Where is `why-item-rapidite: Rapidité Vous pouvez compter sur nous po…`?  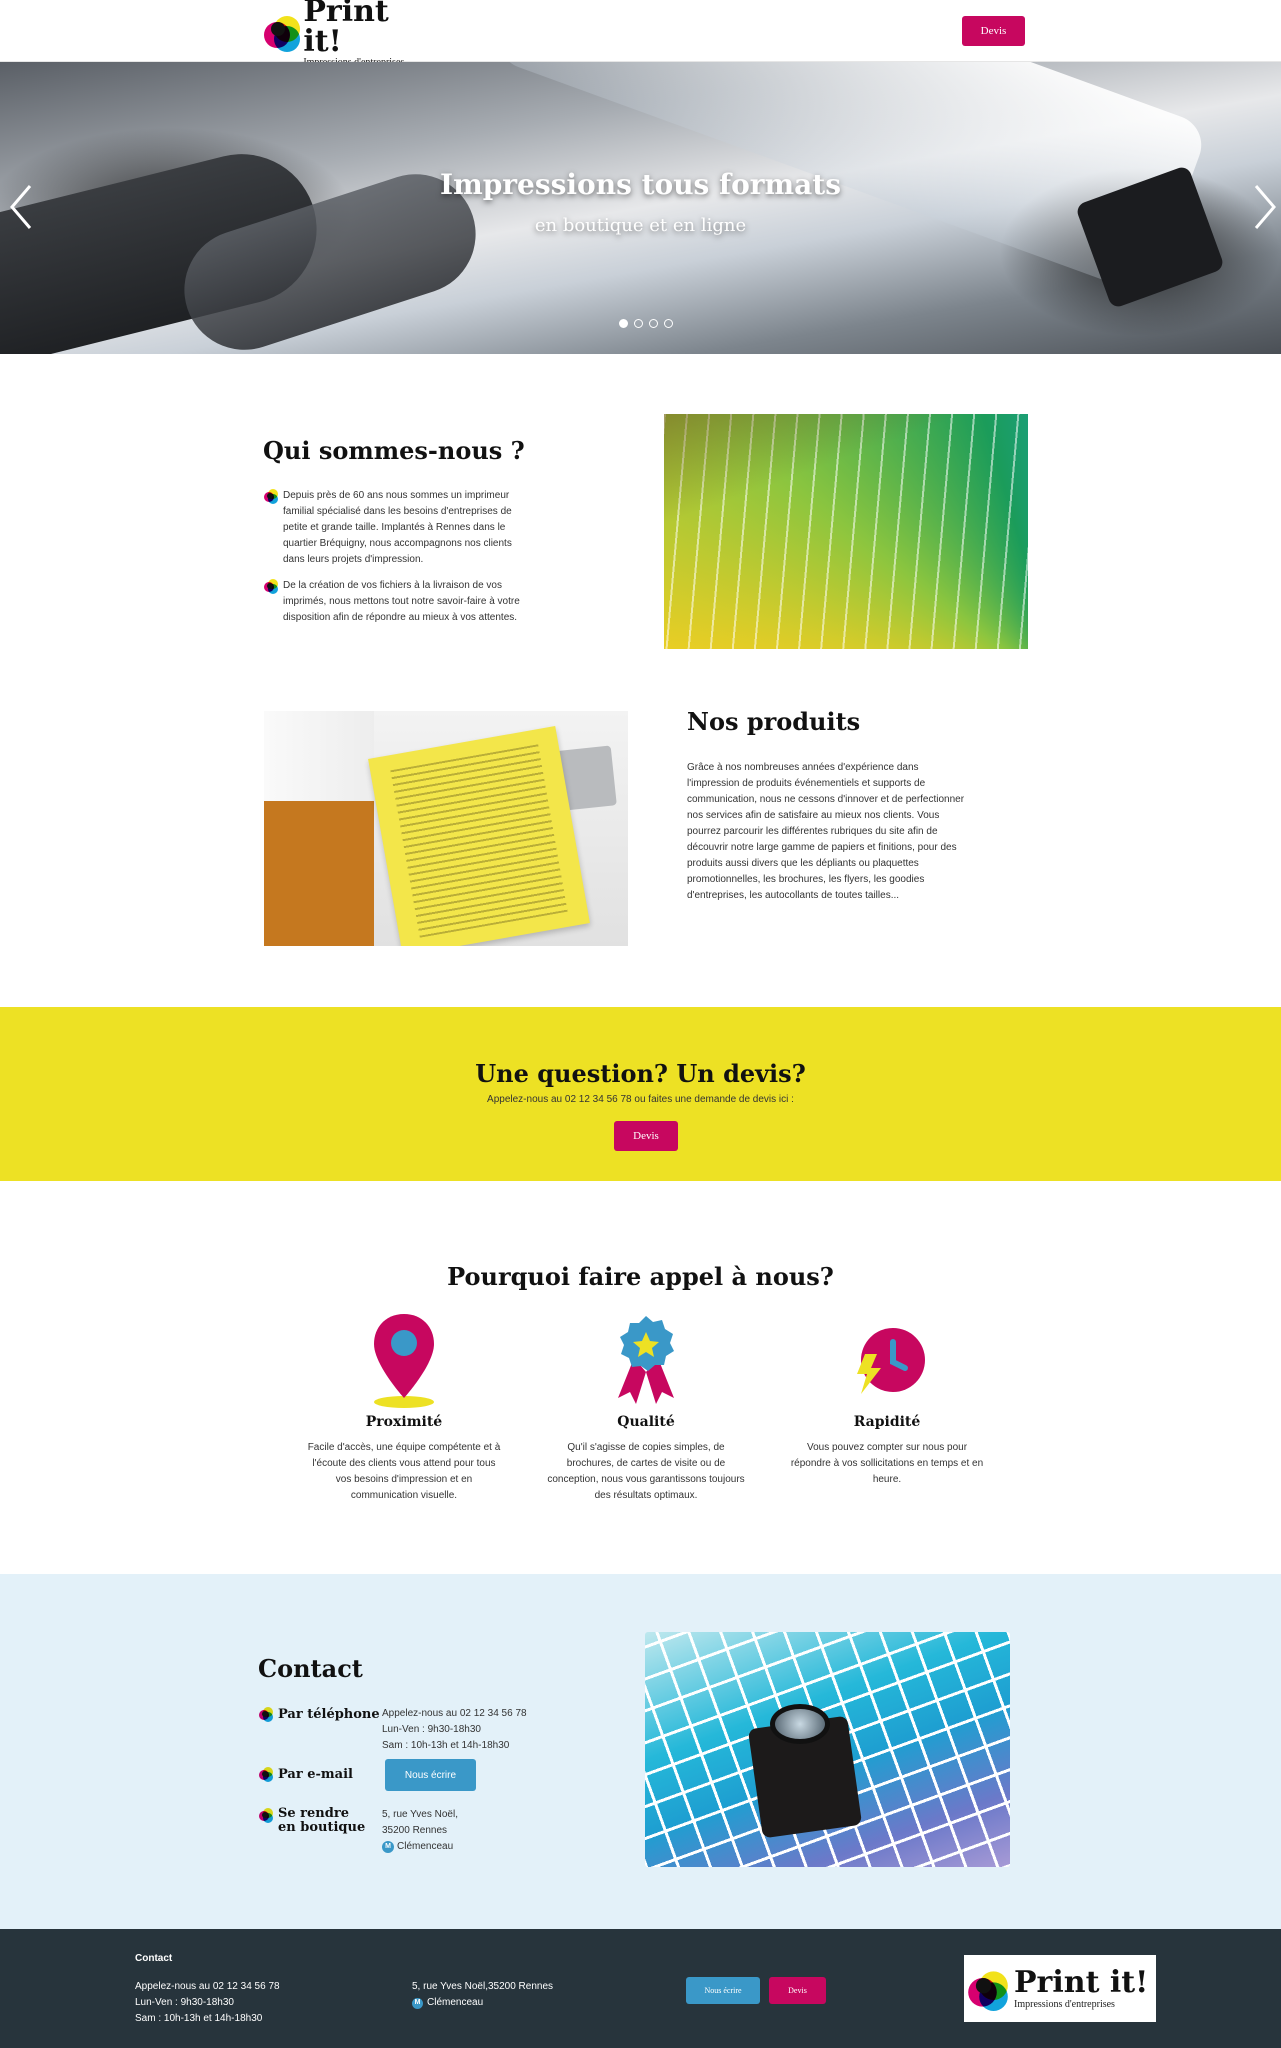 why-item-rapidite: Rapidité Vous pouvez compter sur nous po… is located at coordinates (887, 1399).